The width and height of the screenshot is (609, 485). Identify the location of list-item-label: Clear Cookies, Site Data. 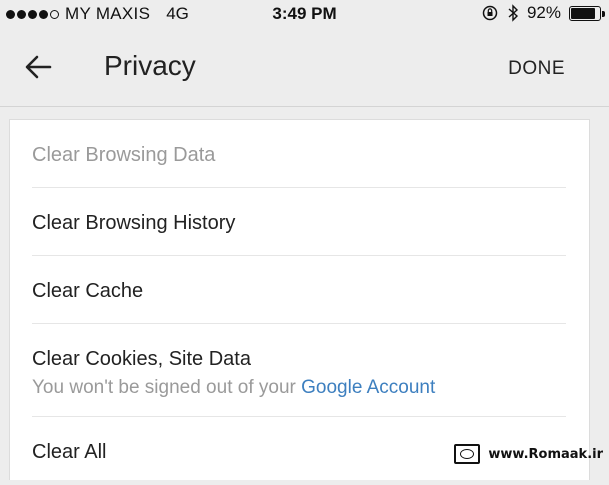
(141, 359).